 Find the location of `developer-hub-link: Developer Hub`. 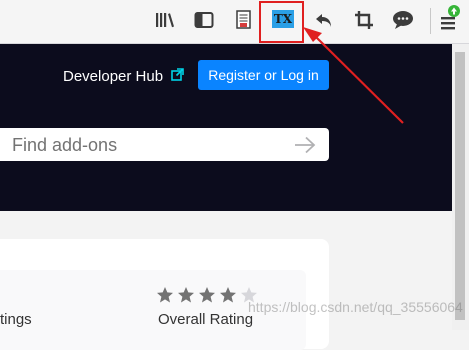

developer-hub-link: Developer Hub is located at coordinates (113, 77).